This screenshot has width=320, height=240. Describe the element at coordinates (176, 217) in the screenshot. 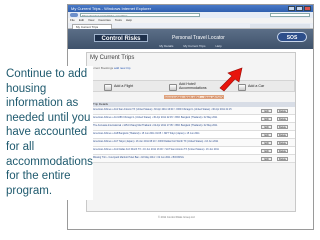

I see `copyright: © 2011 Control Risks Group Ltd` at that location.